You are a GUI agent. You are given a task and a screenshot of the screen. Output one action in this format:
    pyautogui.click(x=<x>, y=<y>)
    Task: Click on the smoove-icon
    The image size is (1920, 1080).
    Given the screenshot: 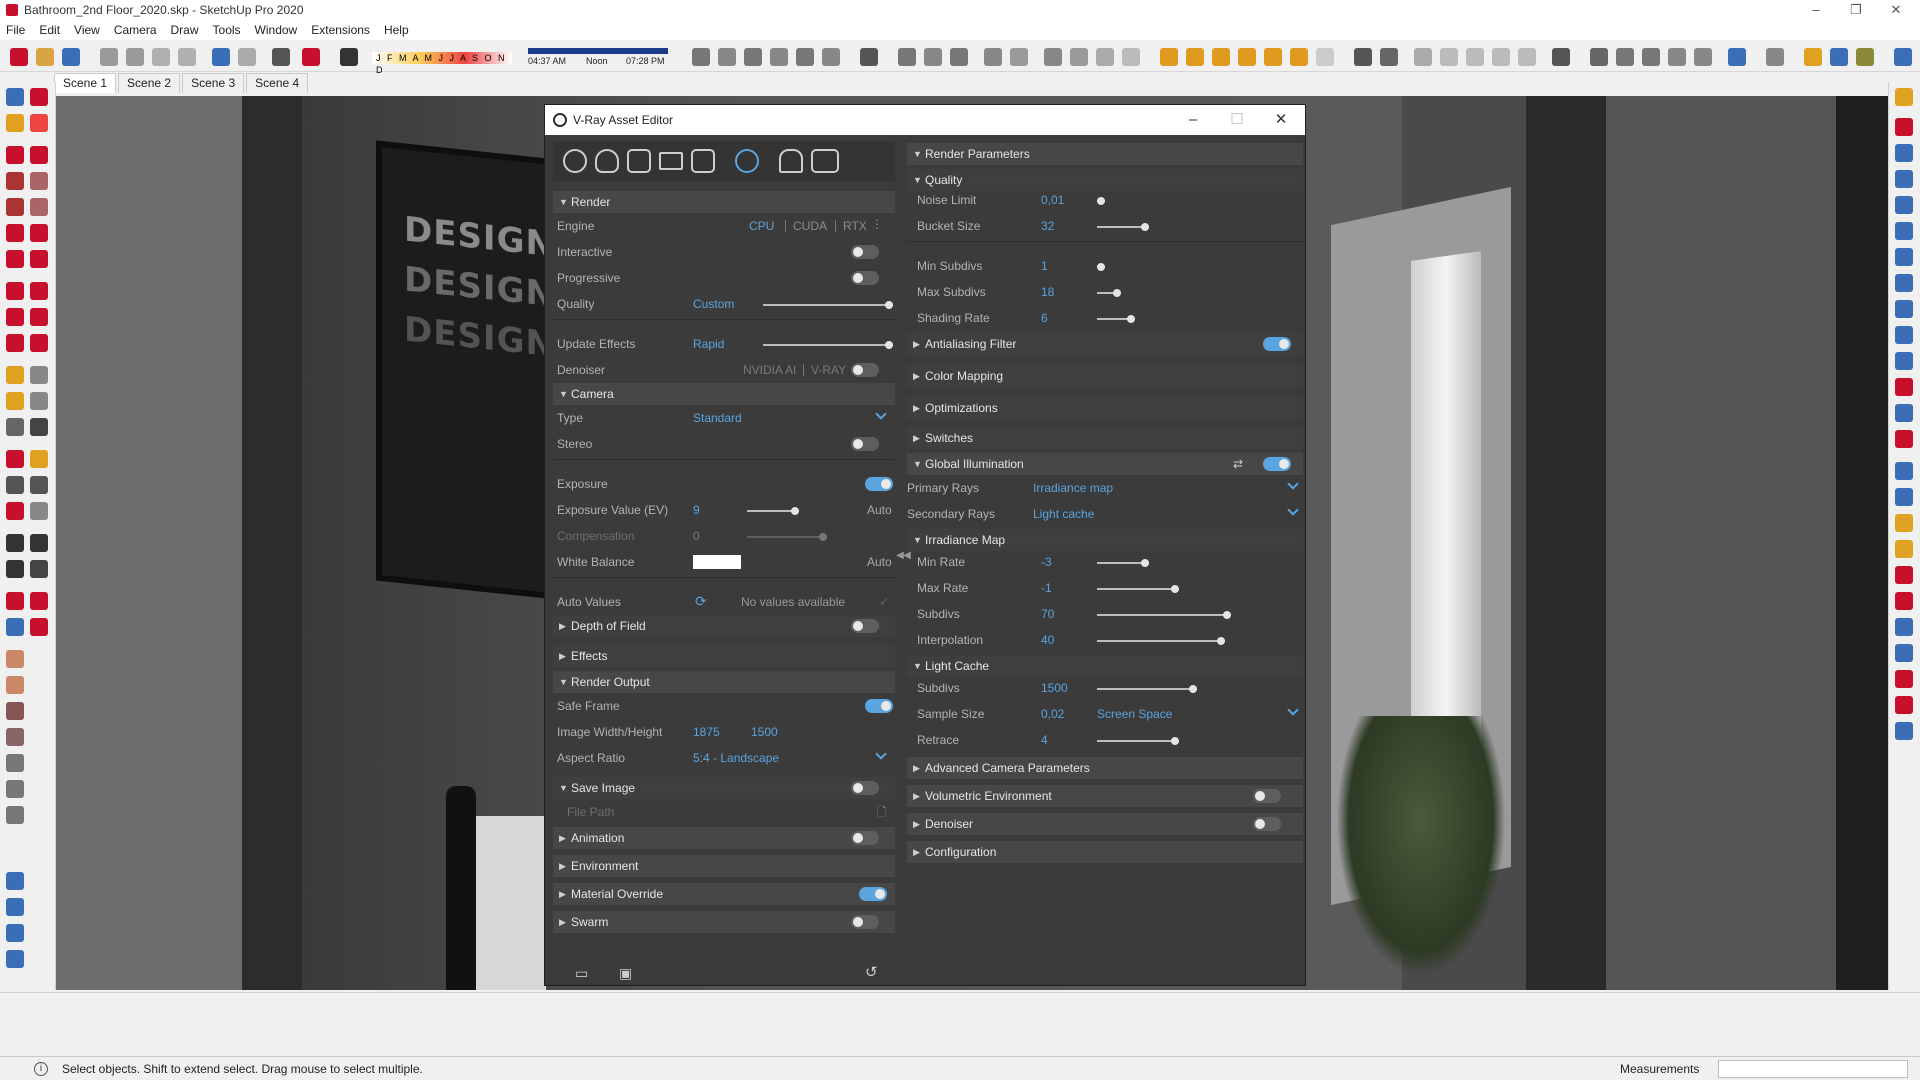 What is the action you would take?
    pyautogui.click(x=933, y=57)
    